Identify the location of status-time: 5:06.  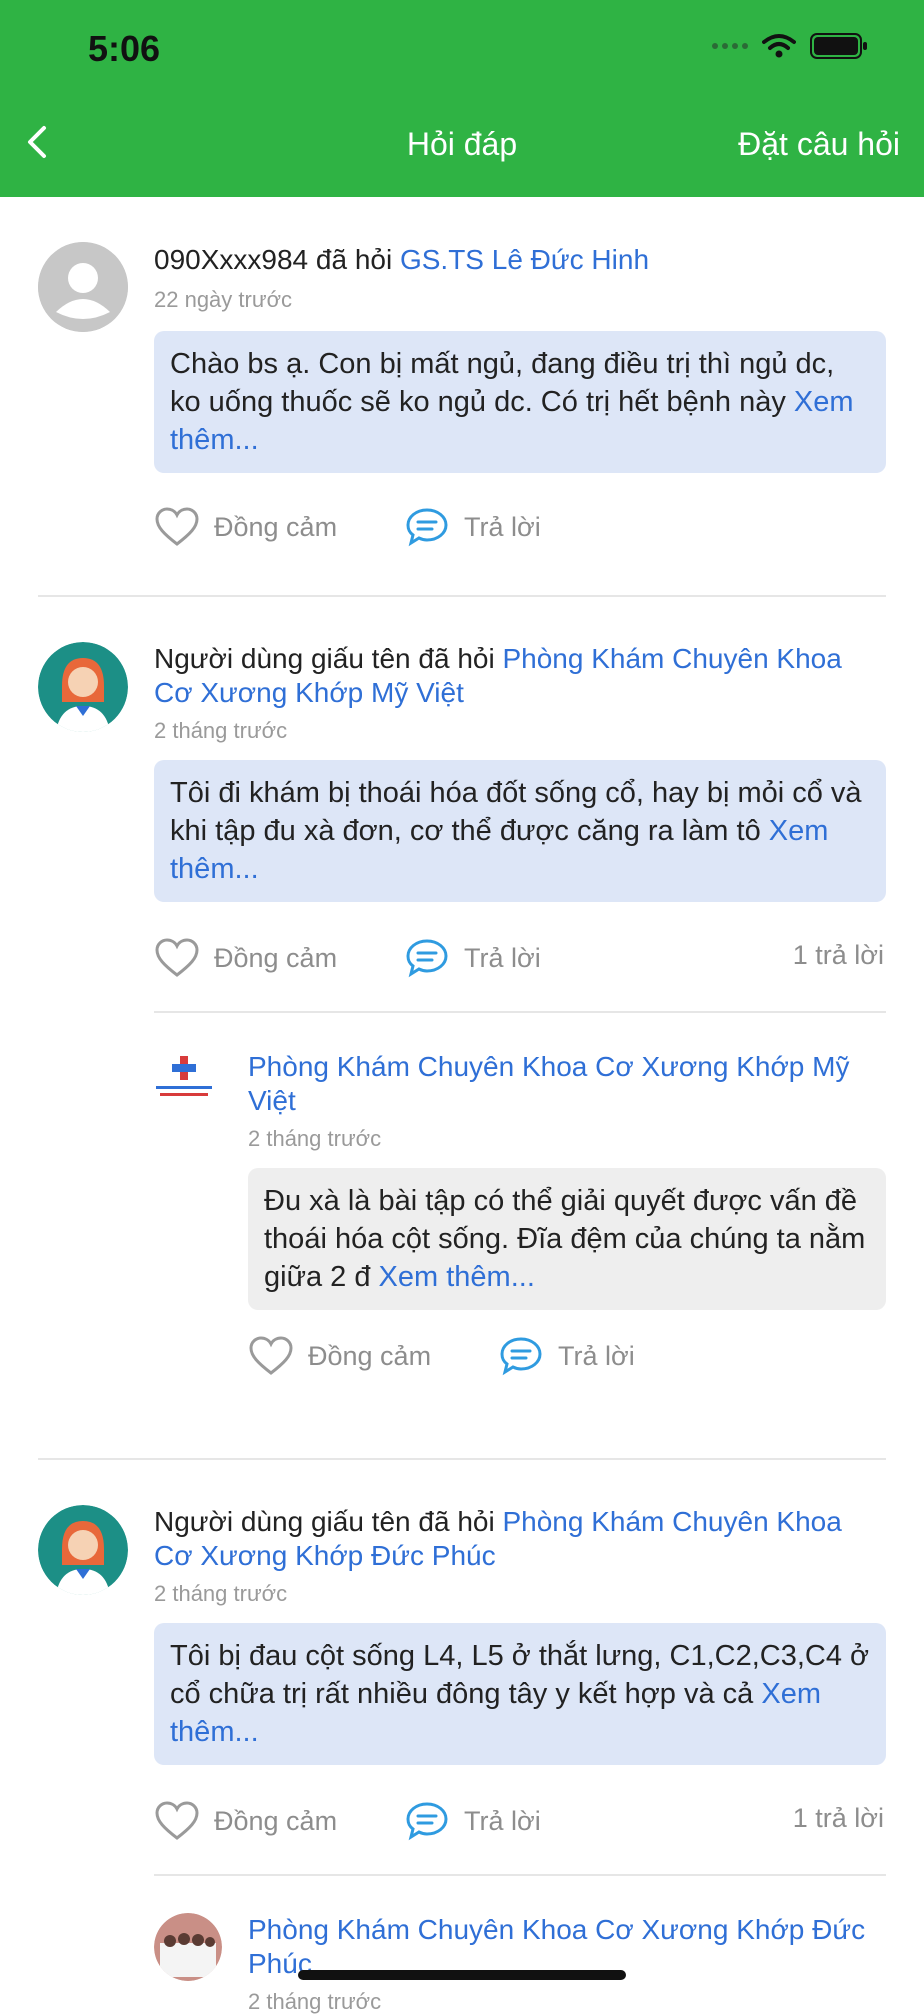
(124, 48).